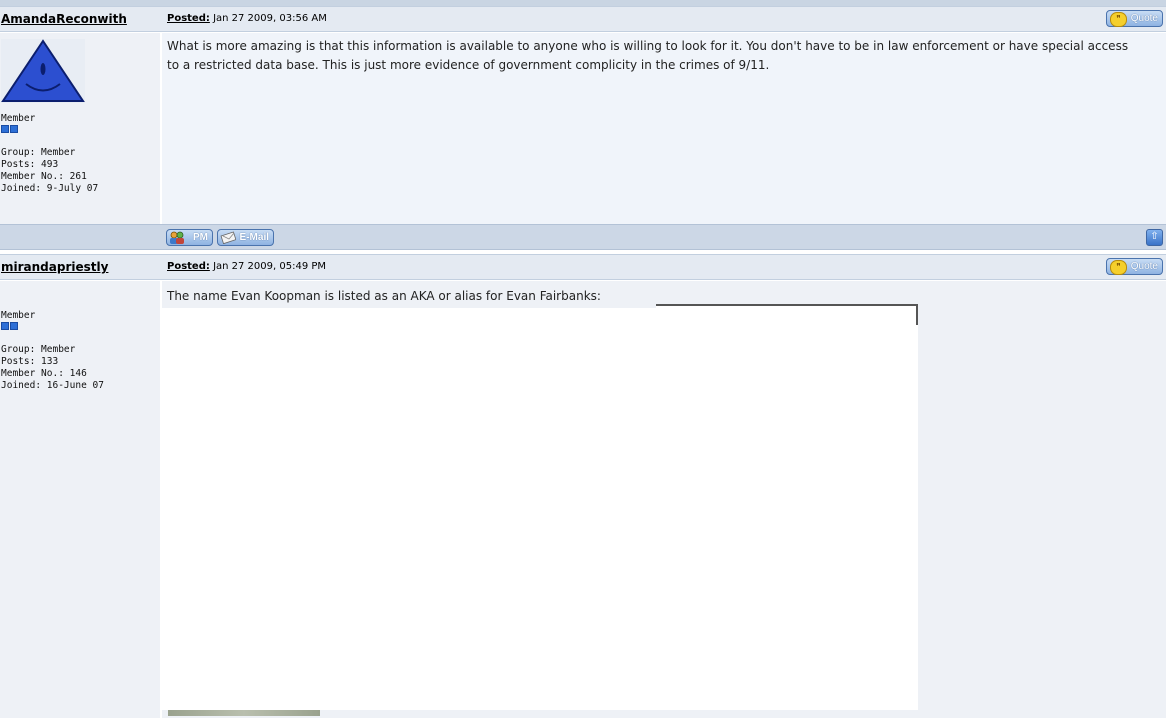 The width and height of the screenshot is (1166, 718). I want to click on member-number: Member No.: 261, so click(44, 176).